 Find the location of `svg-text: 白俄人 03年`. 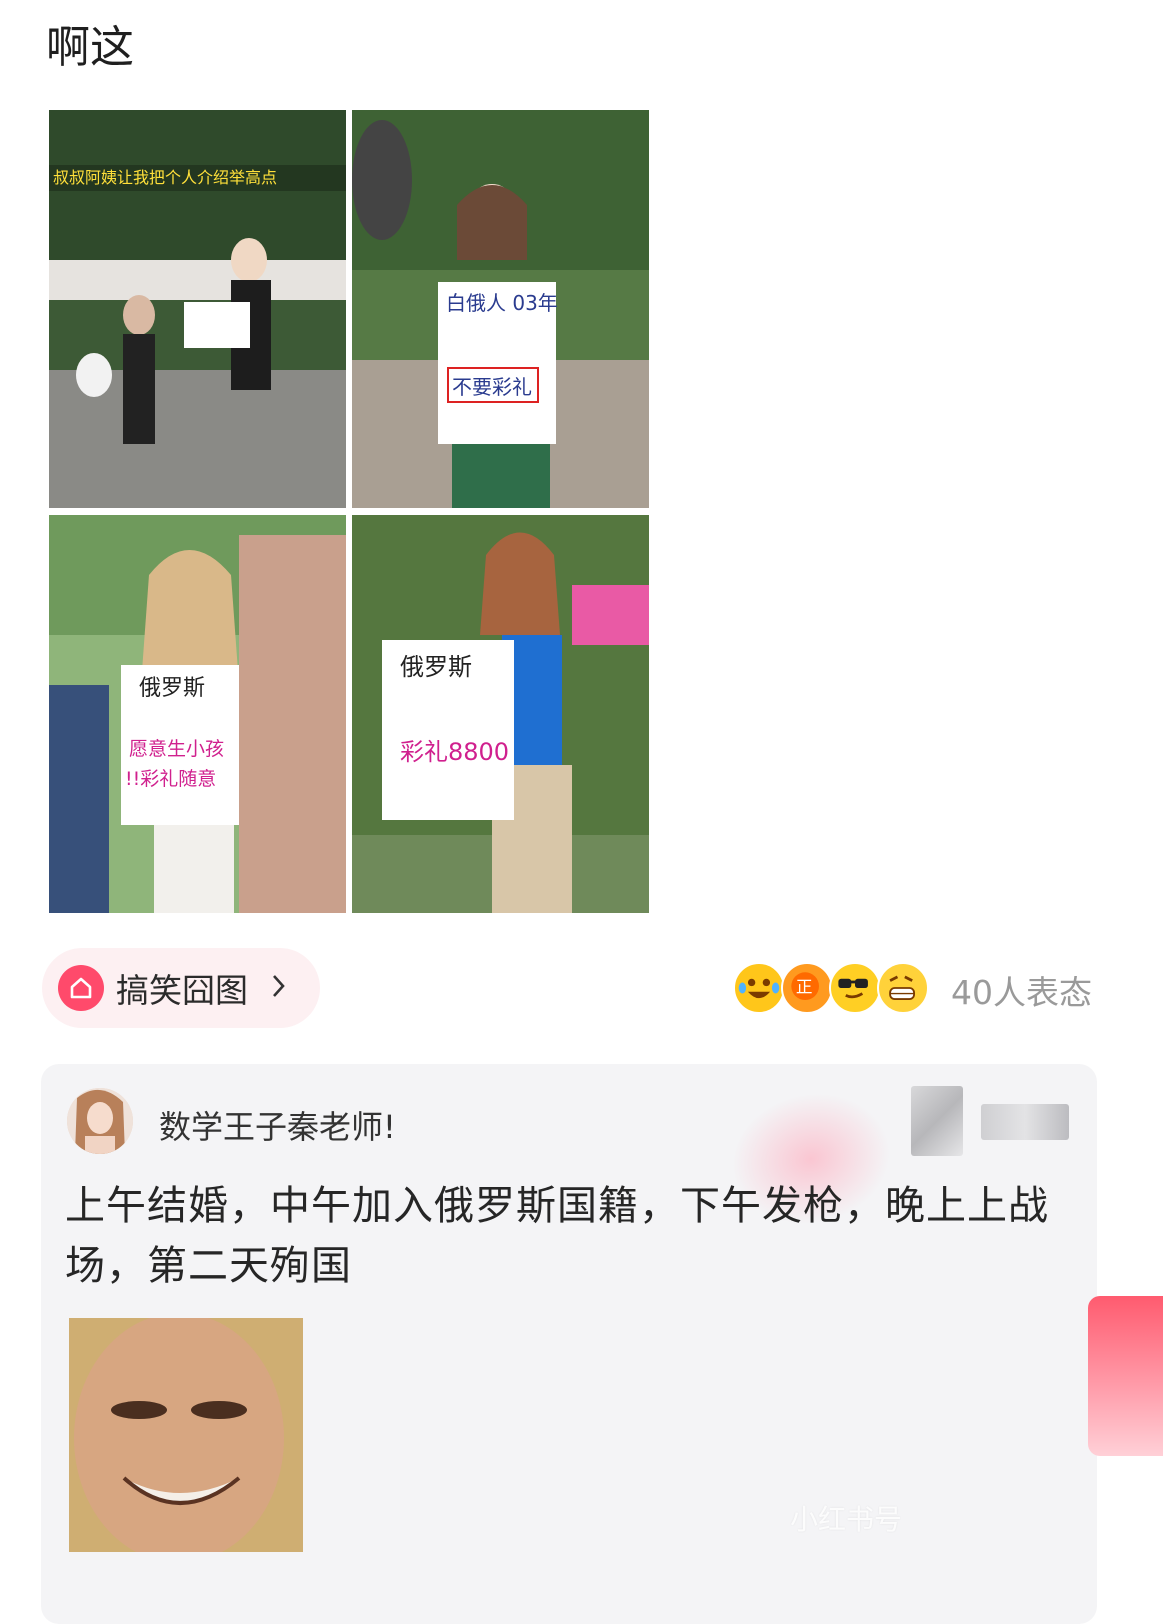

svg-text: 白俄人 03年 is located at coordinates (502, 303).